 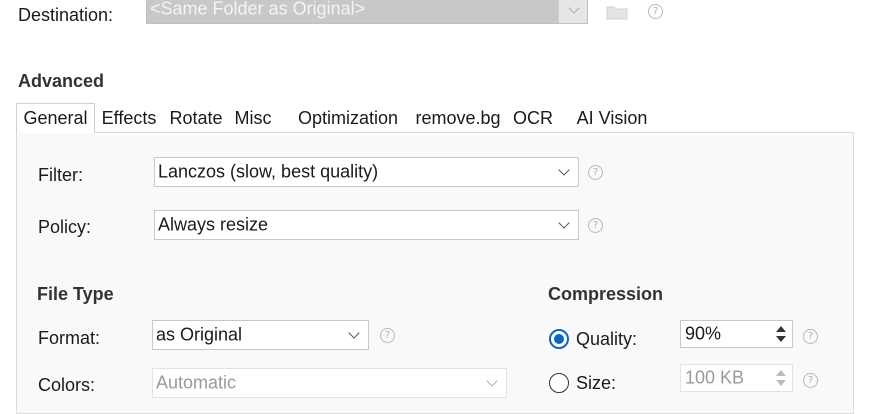 What do you see at coordinates (781, 378) in the screenshot?
I see `size-stepper` at bounding box center [781, 378].